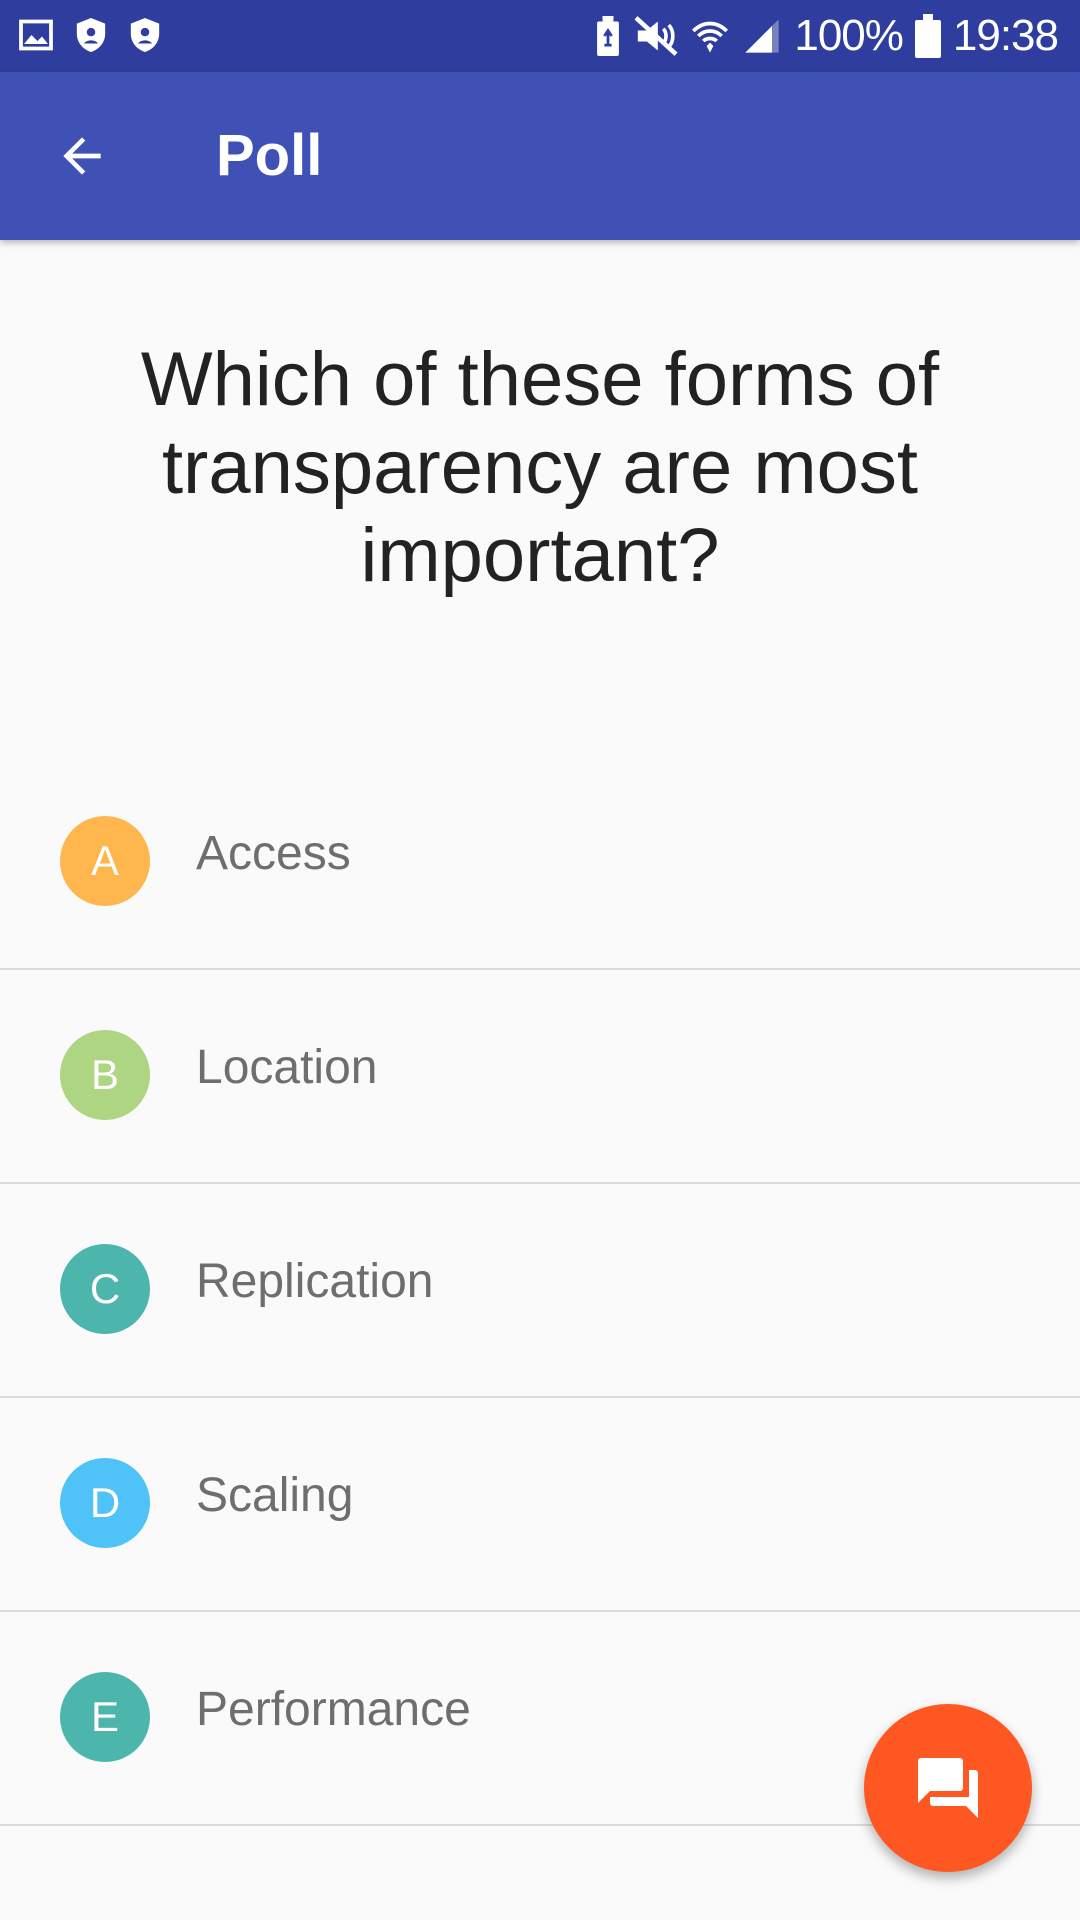 The width and height of the screenshot is (1080, 1920). What do you see at coordinates (105, 861) in the screenshot?
I see `option-badge: A` at bounding box center [105, 861].